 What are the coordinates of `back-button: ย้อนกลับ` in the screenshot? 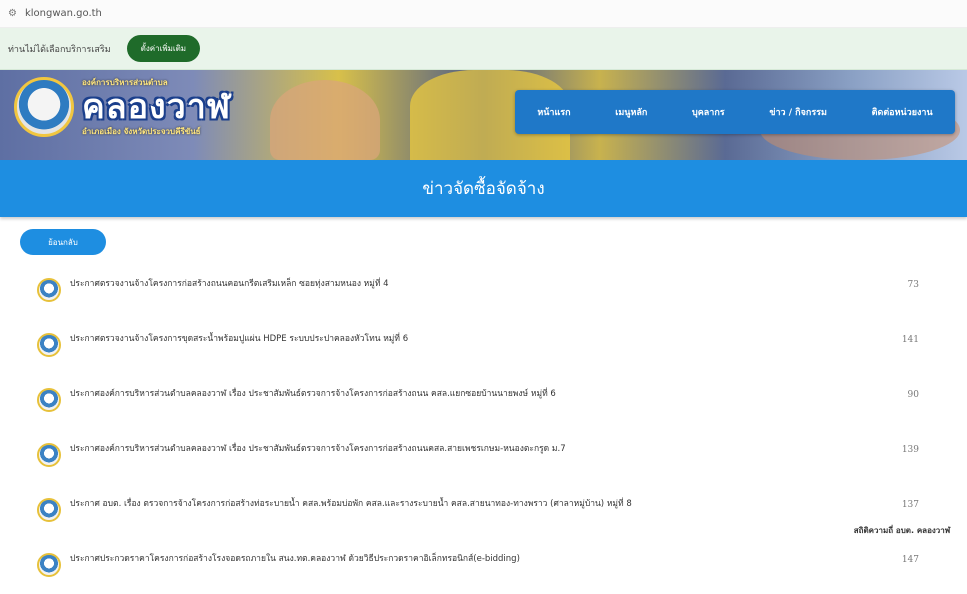 It's located at (63, 242).